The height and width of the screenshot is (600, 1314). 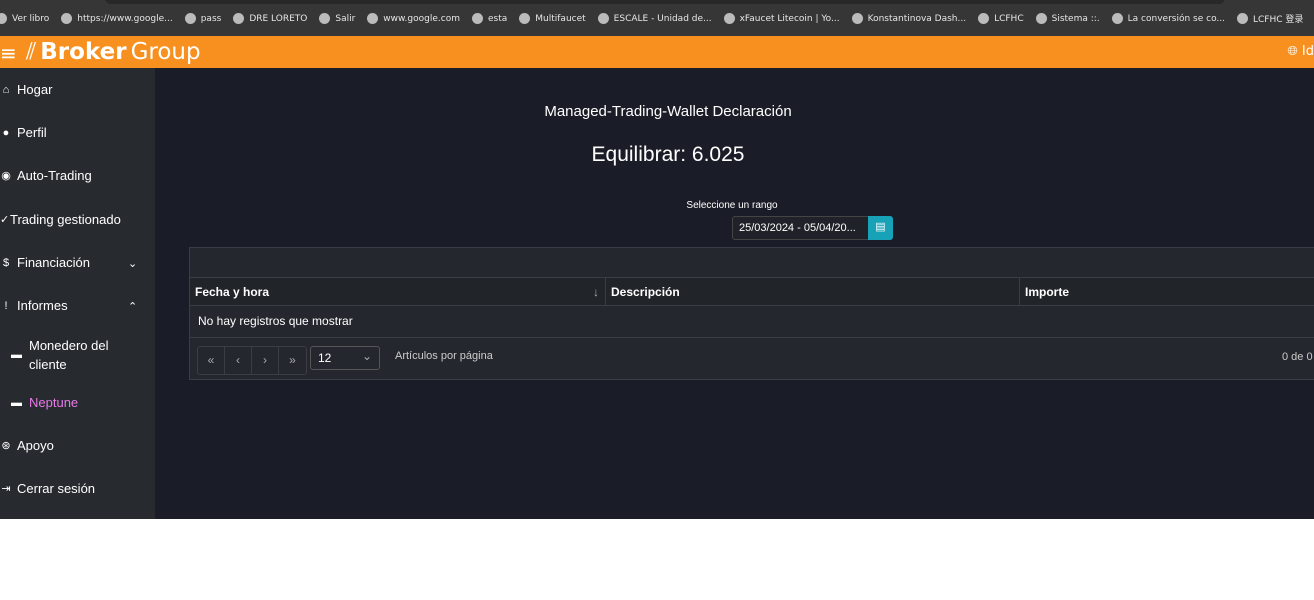 What do you see at coordinates (60, 219) in the screenshot?
I see `sidebar-item-trading-gestionado: ✓ Trading gestionado` at bounding box center [60, 219].